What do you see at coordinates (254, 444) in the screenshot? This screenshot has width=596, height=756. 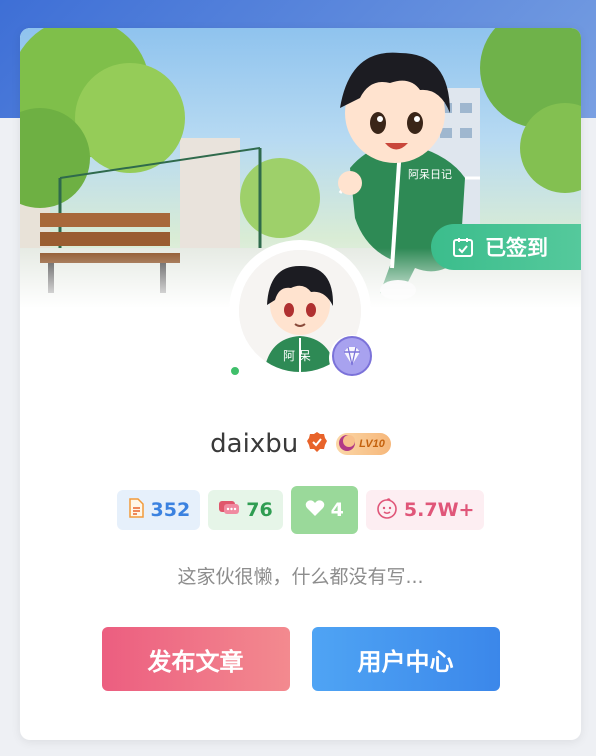 I see `username: daixbu` at bounding box center [254, 444].